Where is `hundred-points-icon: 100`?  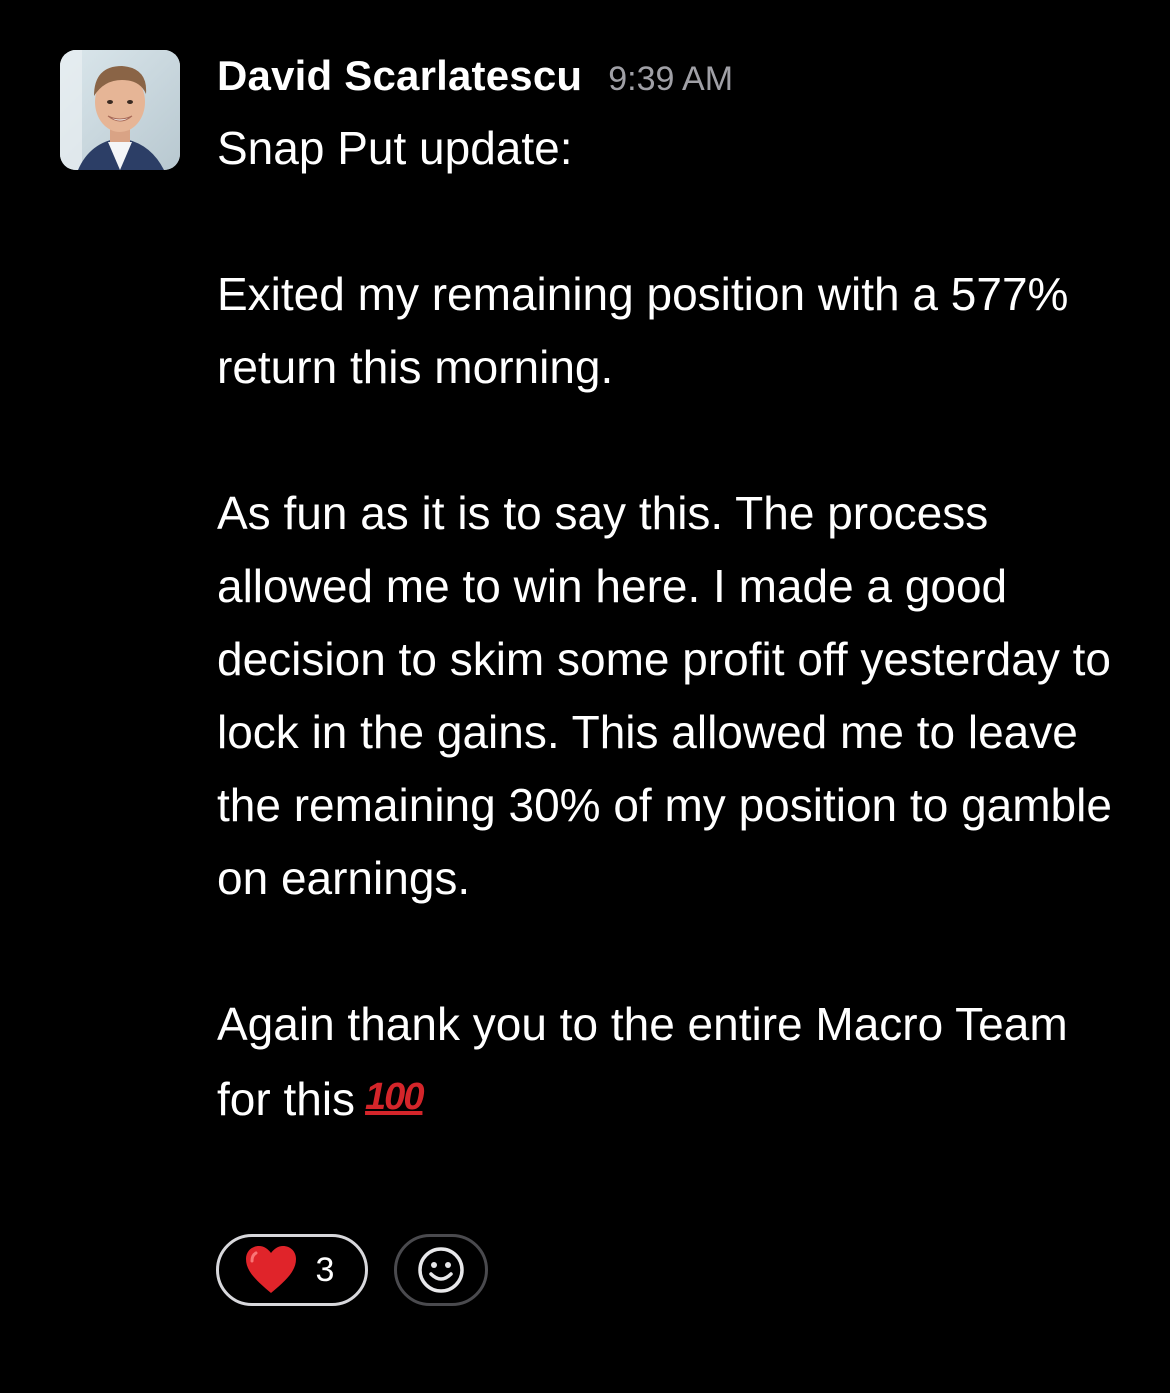 hundred-points-icon: 100 is located at coordinates (394, 1097).